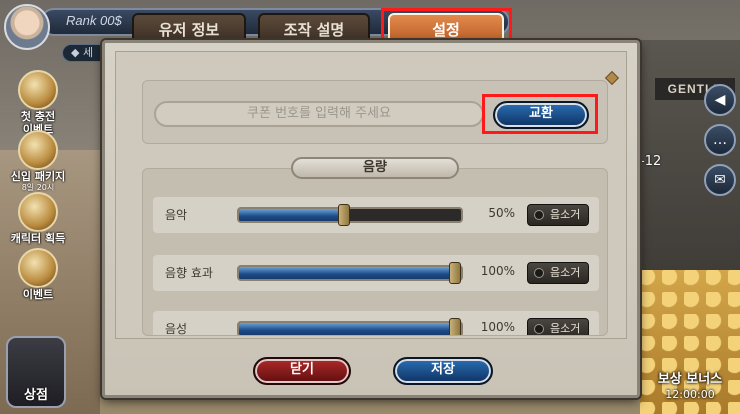 Image resolution: width=740 pixels, height=414 pixels. I want to click on shop-button: 상점, so click(36, 372).